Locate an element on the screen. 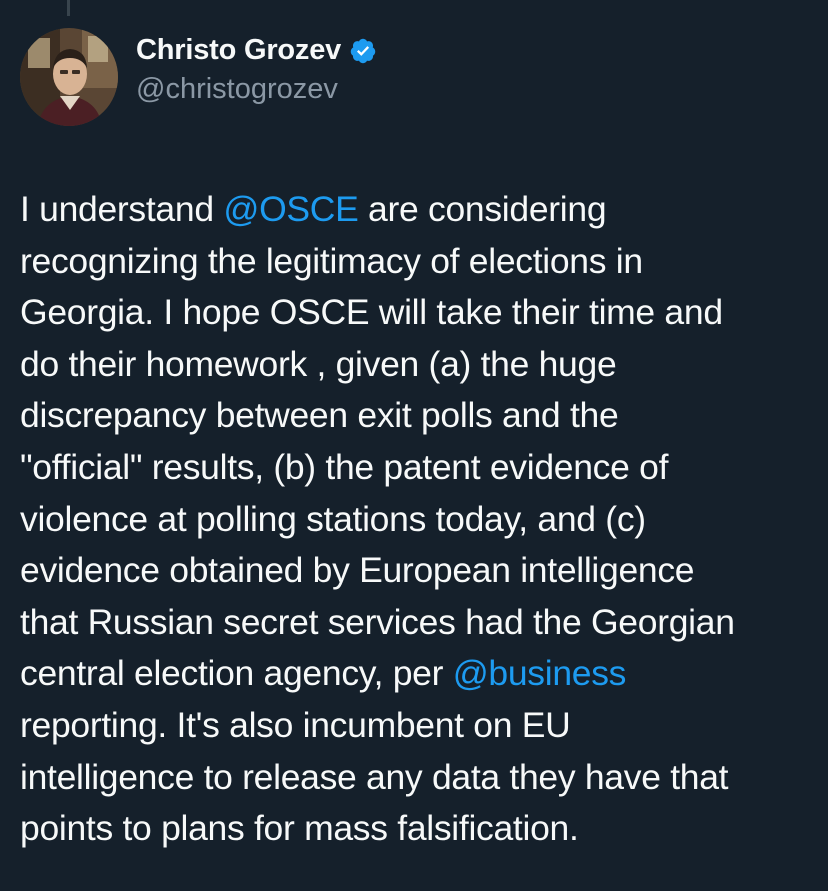 This screenshot has height=891, width=828. tweet-text-line: do their homework , given (a) the huge is located at coordinates (415, 365).